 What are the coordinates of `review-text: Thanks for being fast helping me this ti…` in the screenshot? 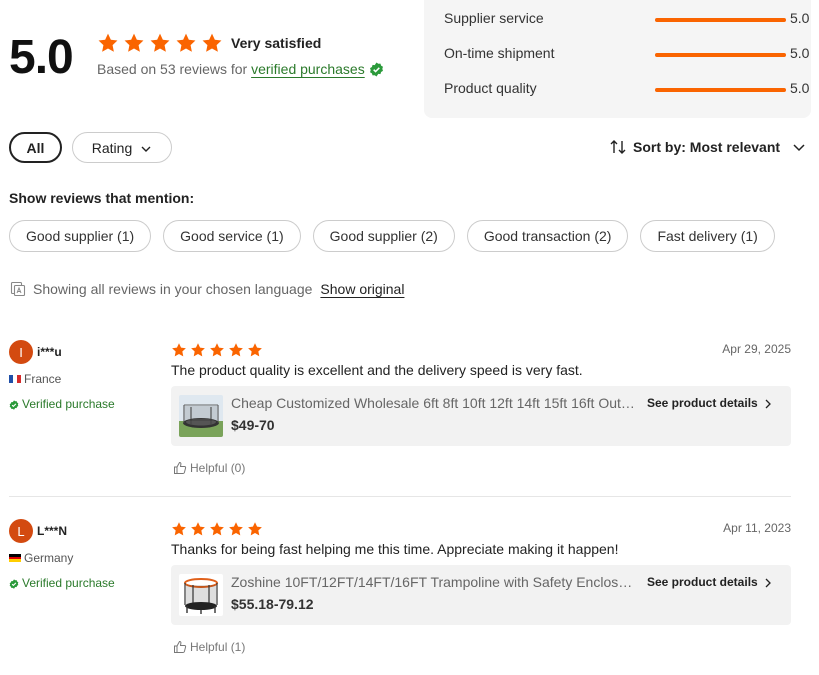 It's located at (395, 549).